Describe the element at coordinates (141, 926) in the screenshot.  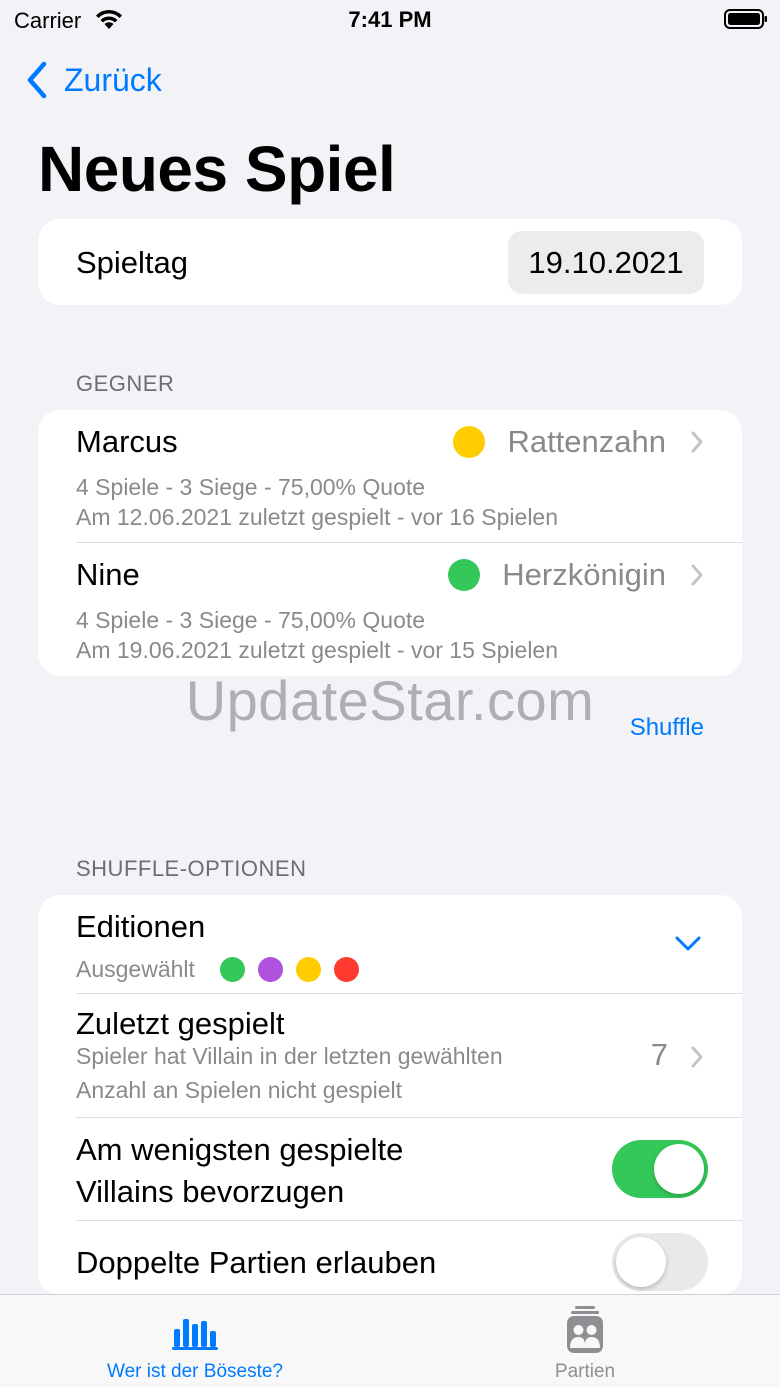
I see `editionen-title: Editionen` at that location.